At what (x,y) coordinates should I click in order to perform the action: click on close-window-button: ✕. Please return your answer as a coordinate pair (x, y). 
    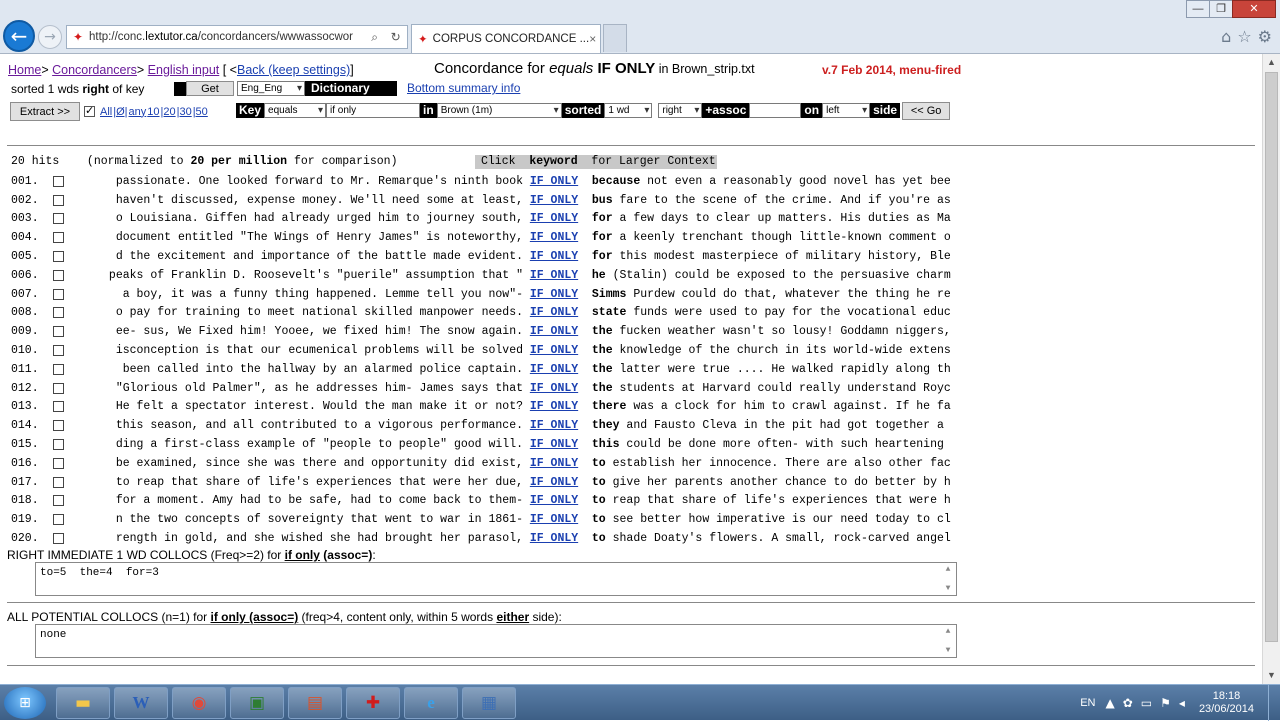
    Looking at the image, I should click on (1254, 9).